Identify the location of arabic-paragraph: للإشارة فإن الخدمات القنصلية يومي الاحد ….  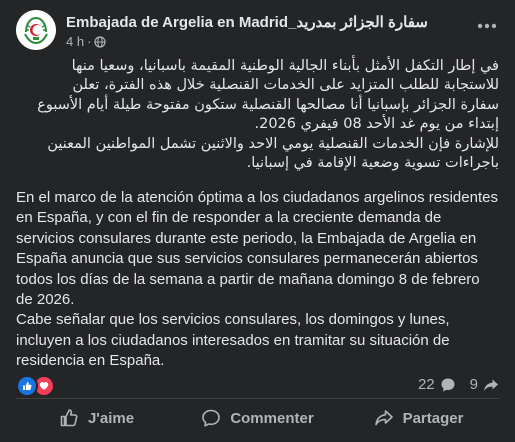
(273, 153).